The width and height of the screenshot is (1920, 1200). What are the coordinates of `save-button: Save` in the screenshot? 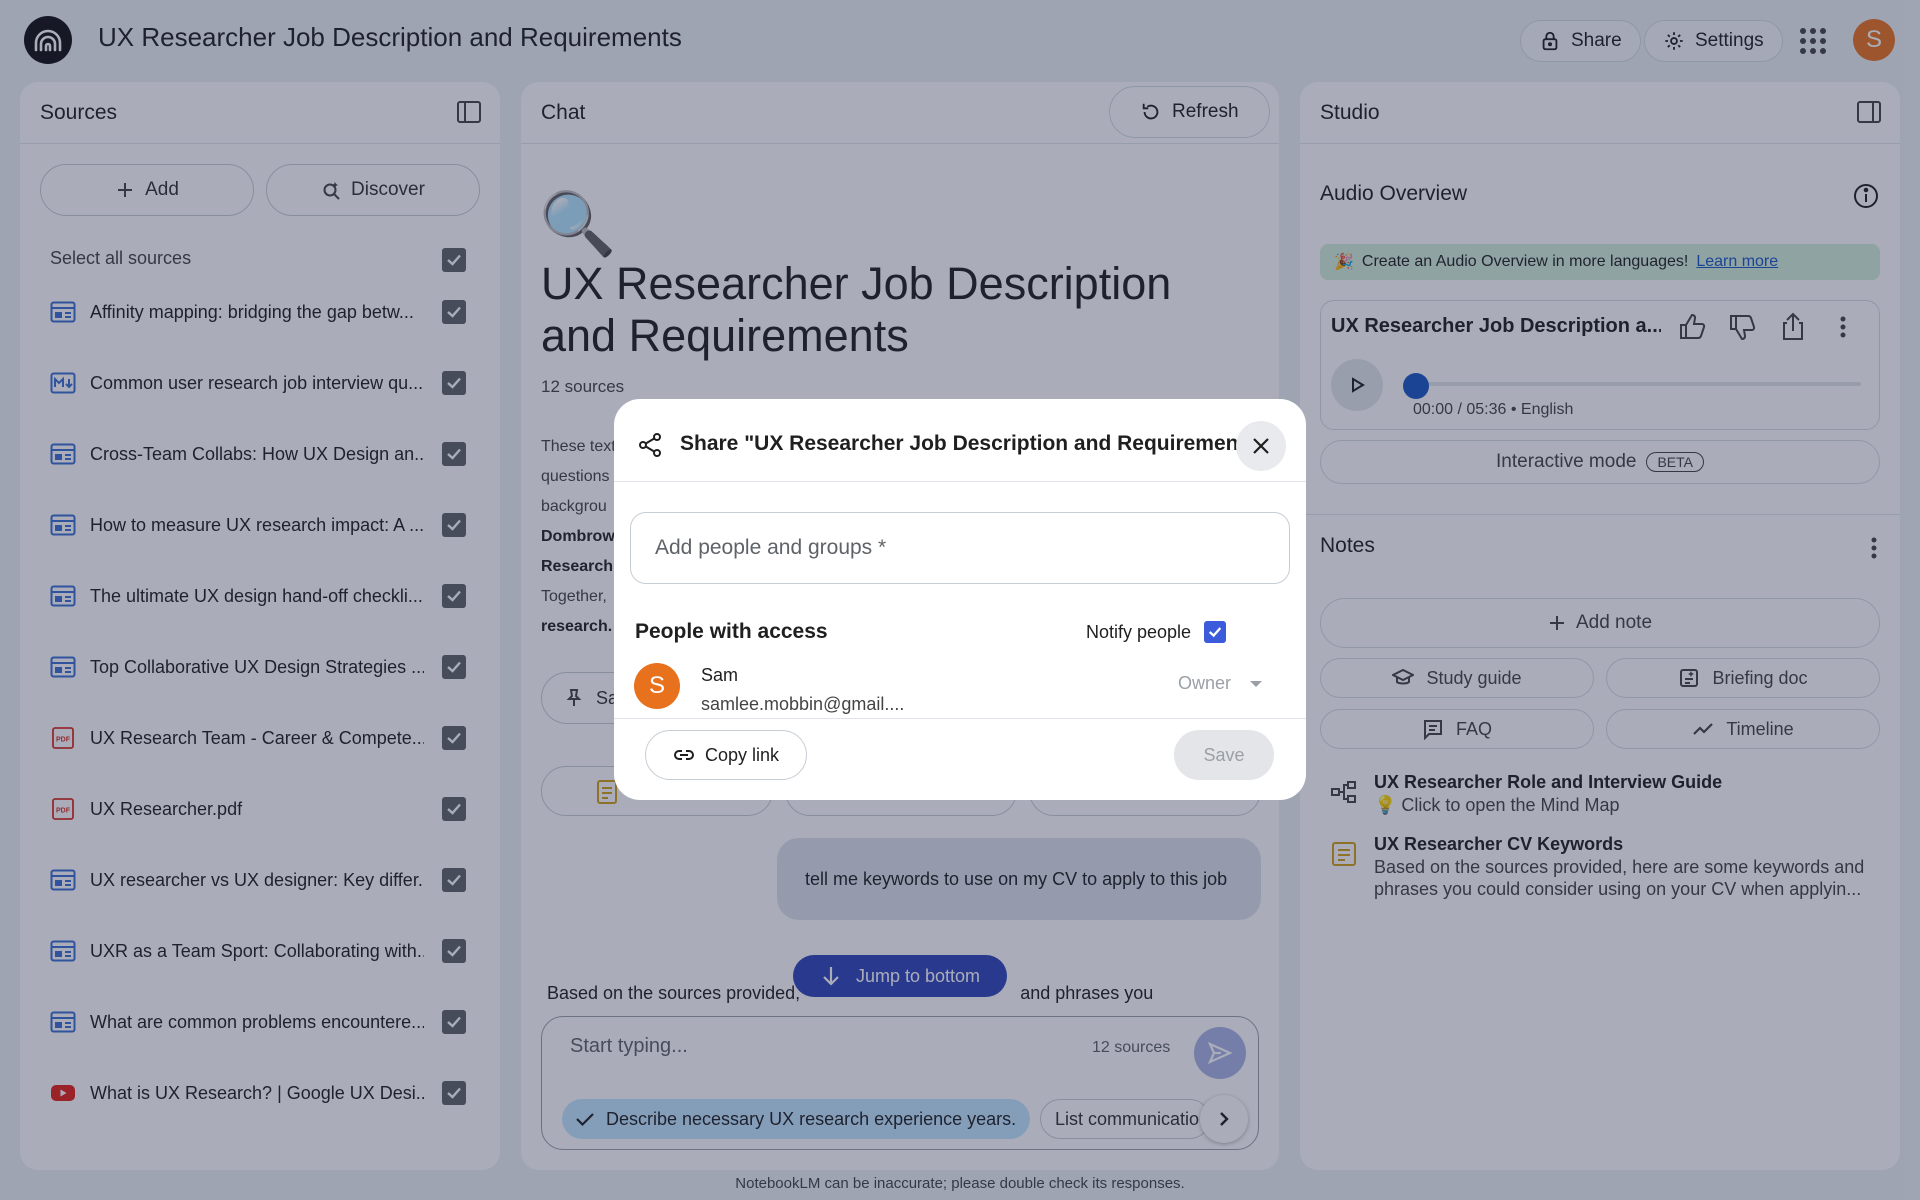 It's located at (1224, 755).